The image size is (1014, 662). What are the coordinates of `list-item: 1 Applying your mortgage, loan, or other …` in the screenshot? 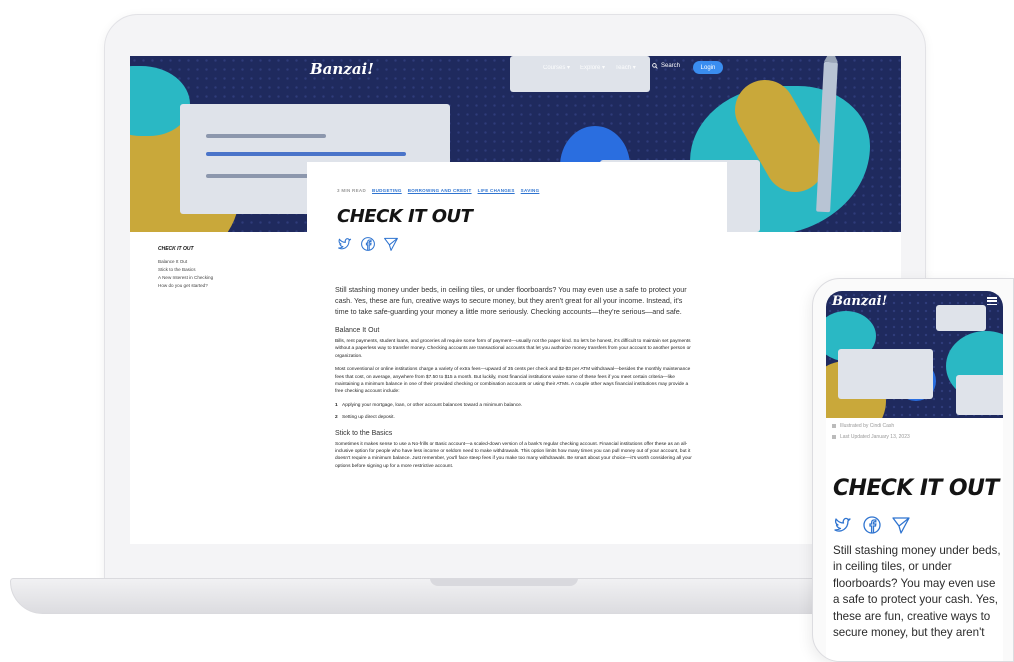 It's located at (429, 405).